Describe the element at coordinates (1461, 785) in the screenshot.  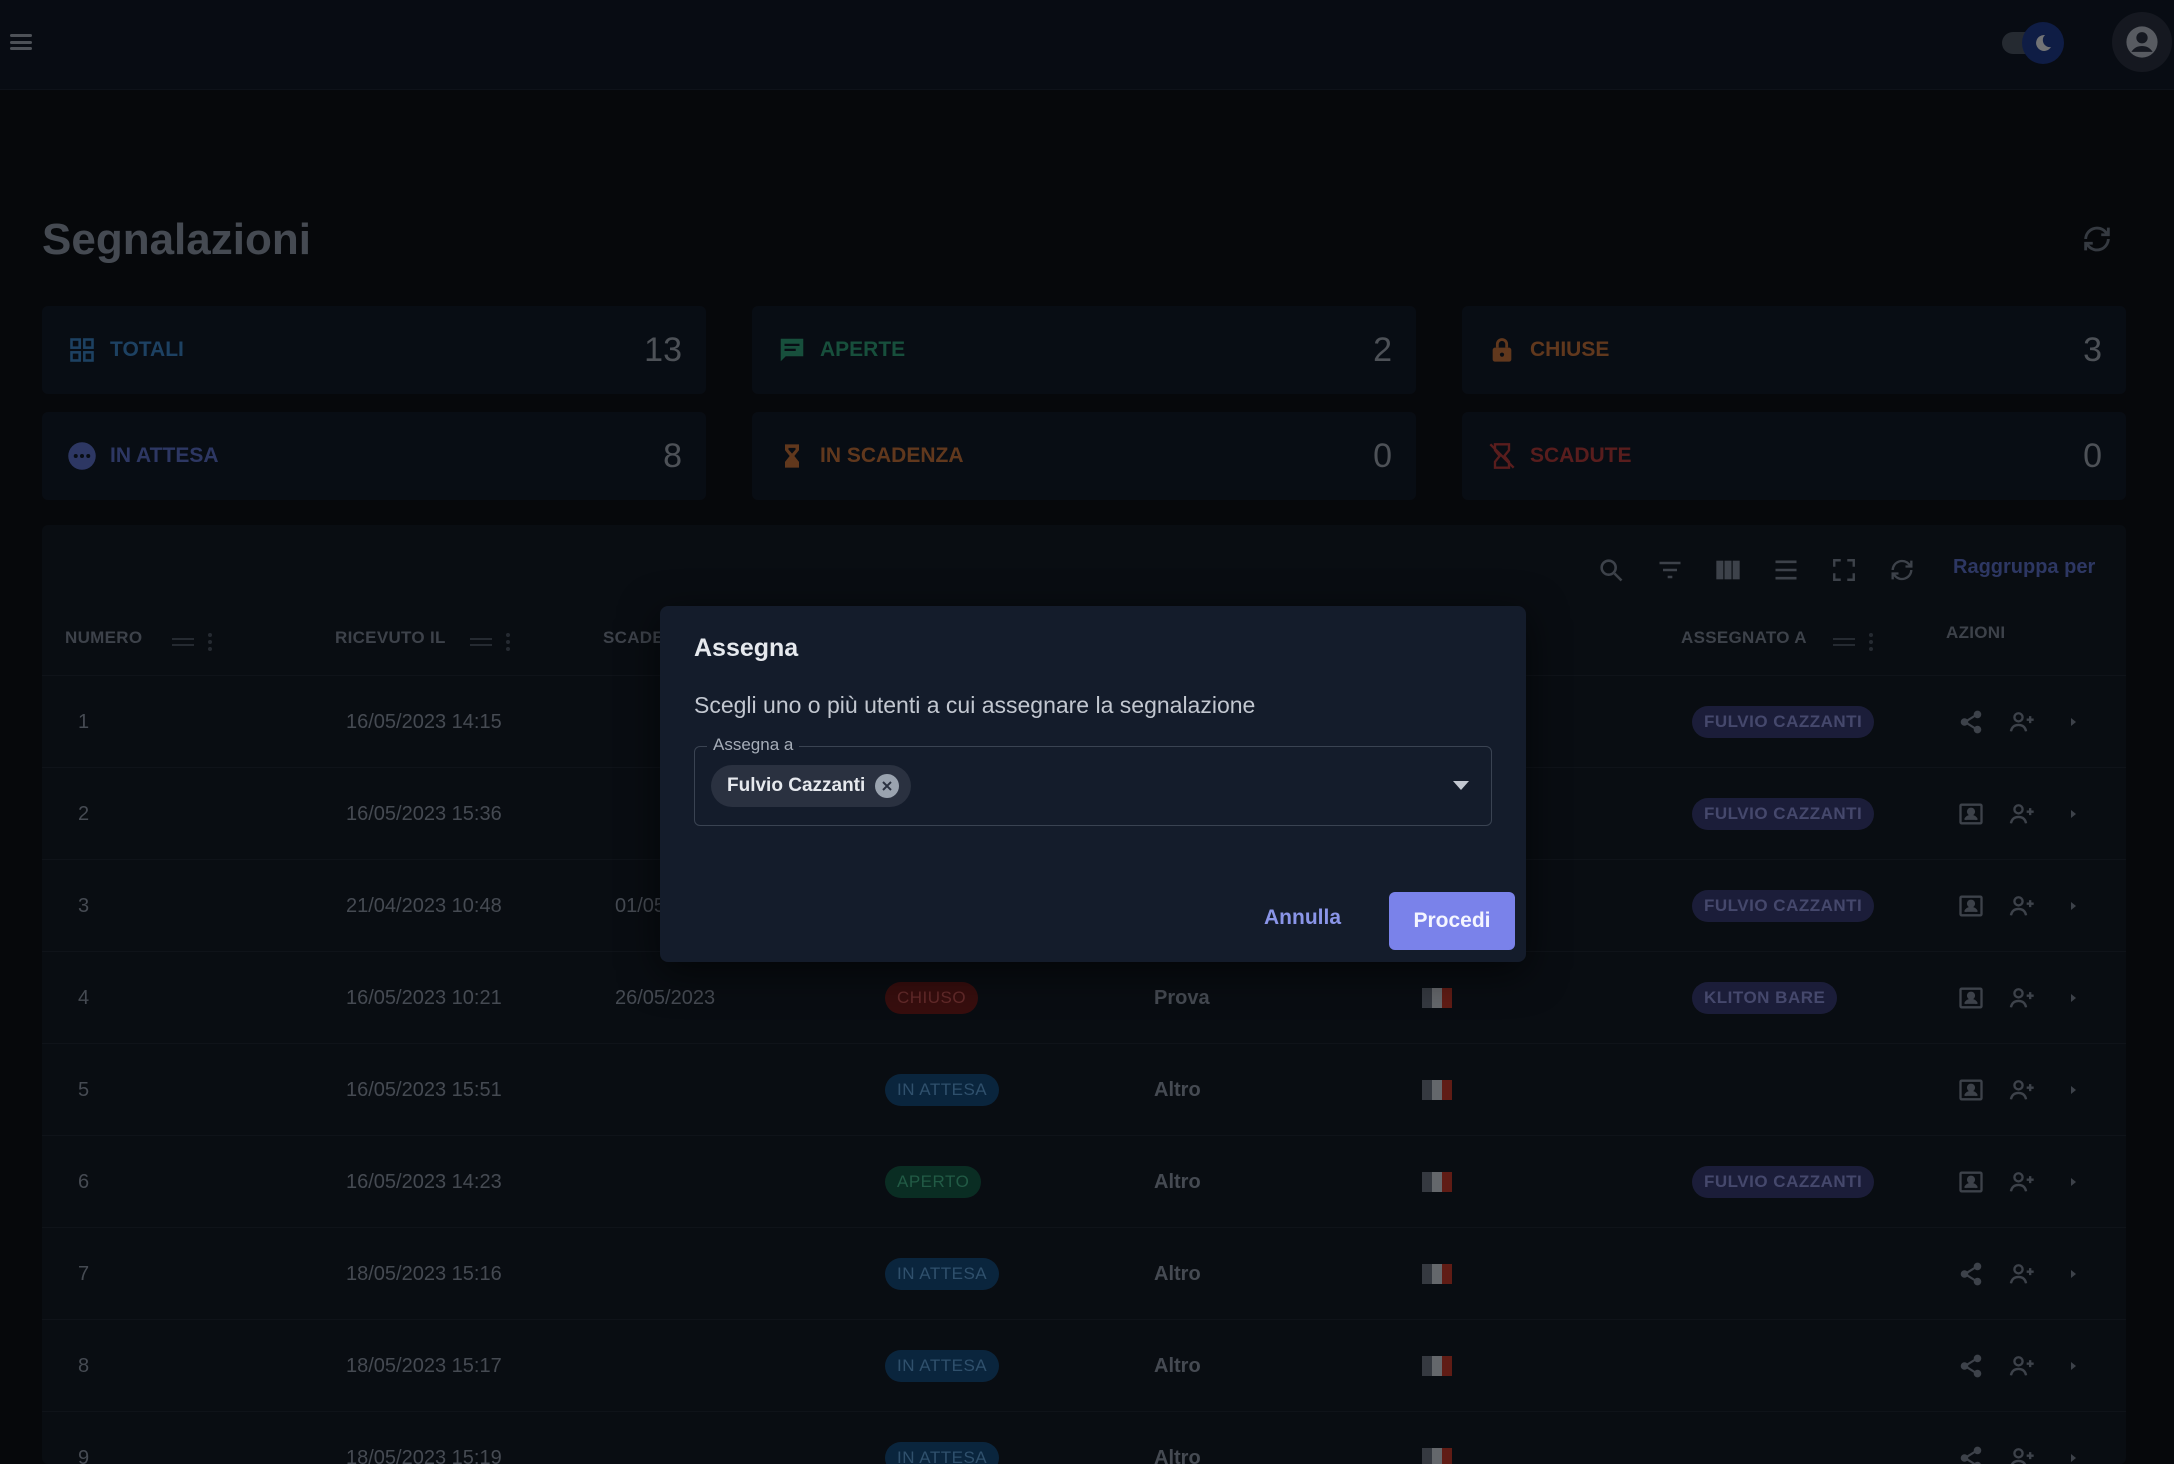
I see `chevron-down-icon` at that location.